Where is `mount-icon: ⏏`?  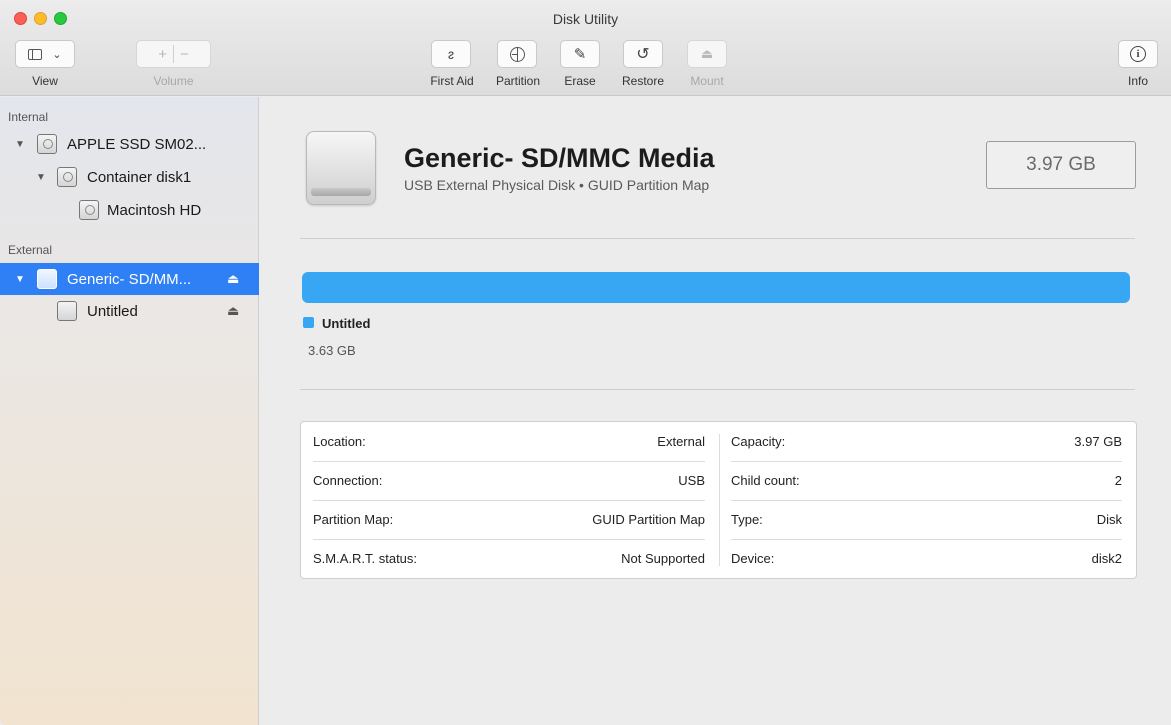
mount-icon: ⏏ is located at coordinates (707, 53).